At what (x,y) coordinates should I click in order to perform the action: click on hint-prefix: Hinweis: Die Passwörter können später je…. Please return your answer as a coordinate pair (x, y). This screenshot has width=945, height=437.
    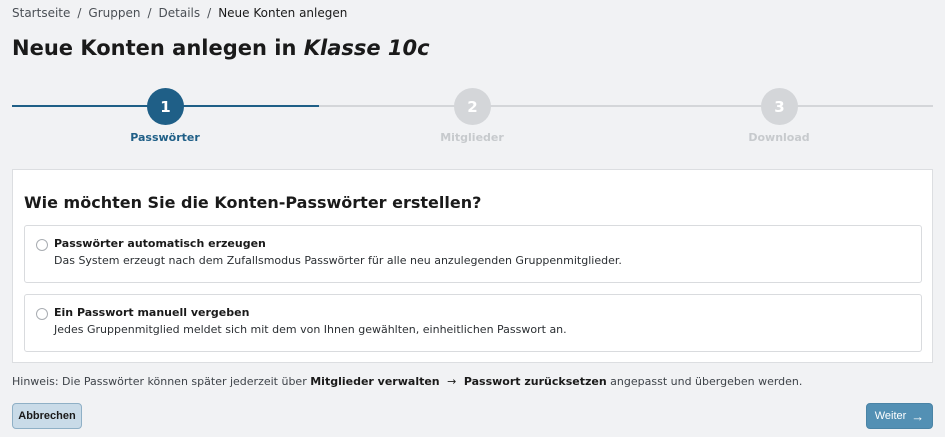
    Looking at the image, I should click on (159, 381).